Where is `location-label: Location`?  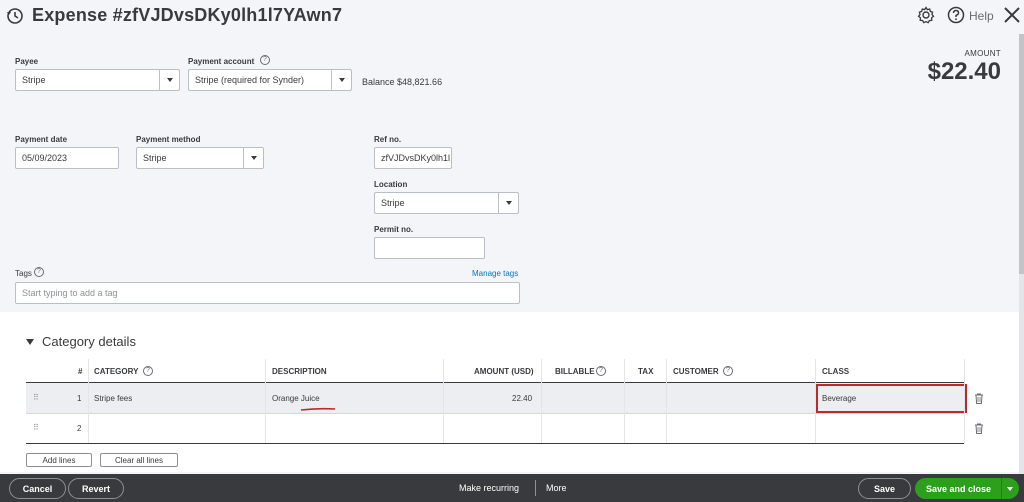 location-label: Location is located at coordinates (391, 184).